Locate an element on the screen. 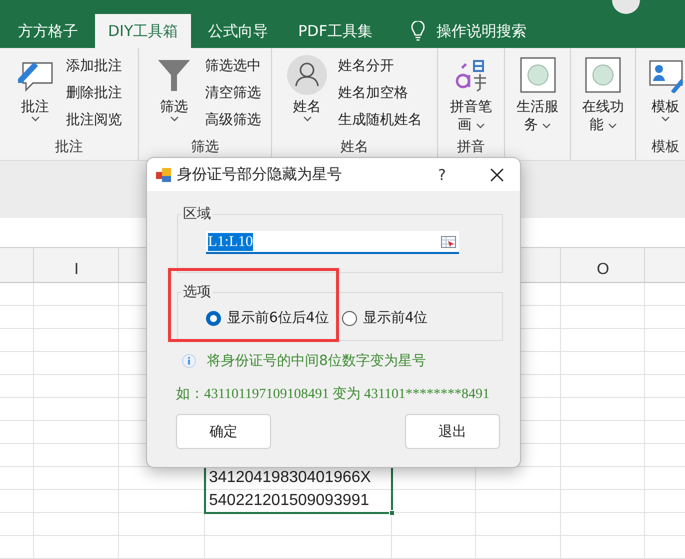  table-cell-text: 540221201509093991 is located at coordinates (289, 500).